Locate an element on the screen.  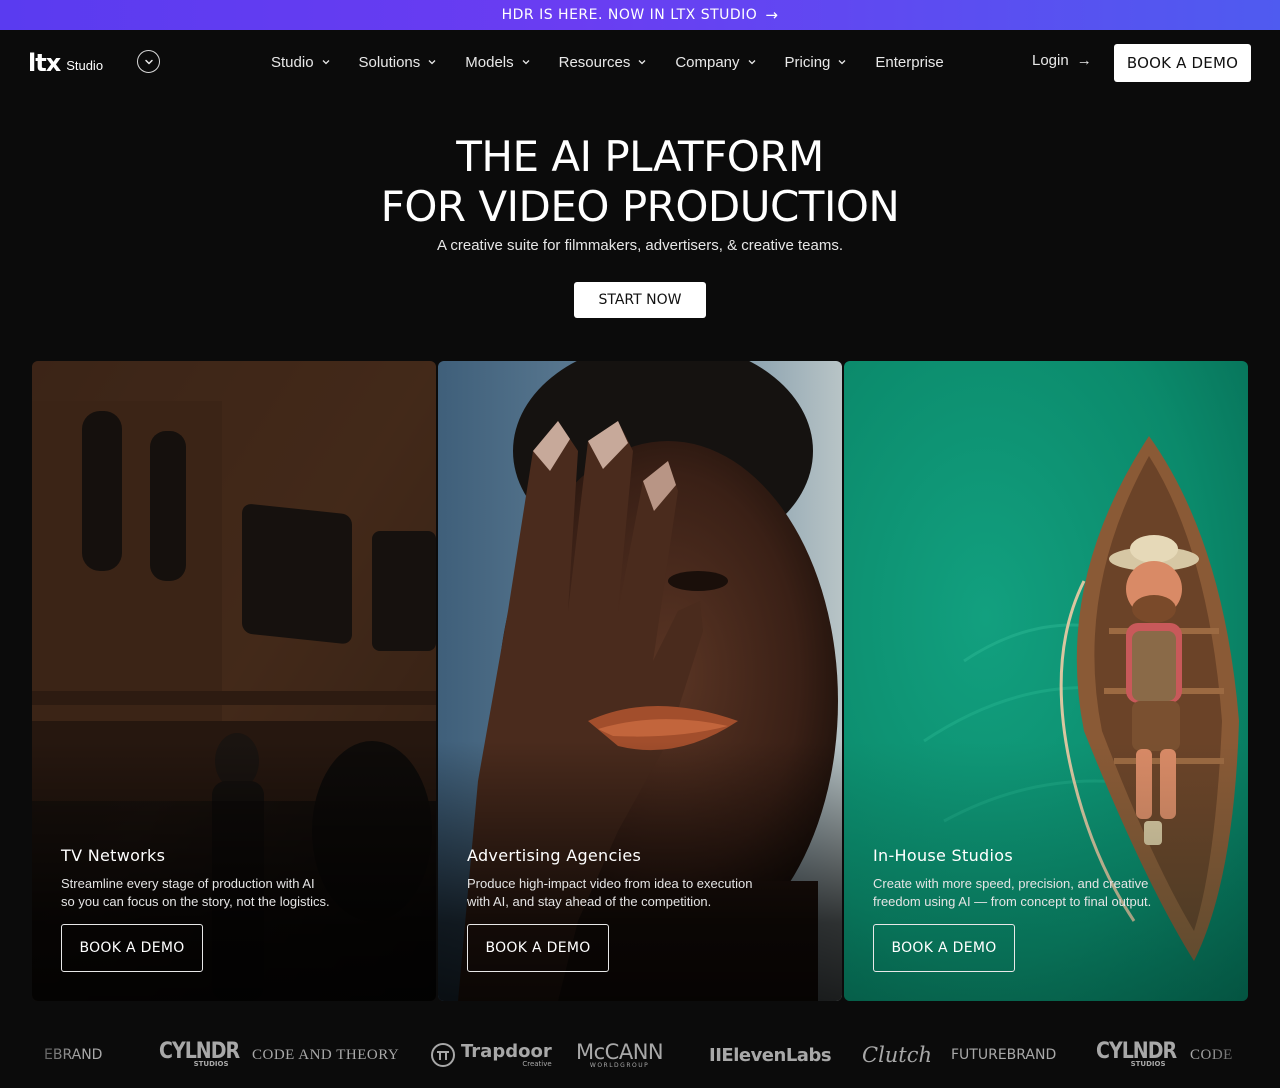
nav-item-solutions: Solutions is located at coordinates (398, 62).